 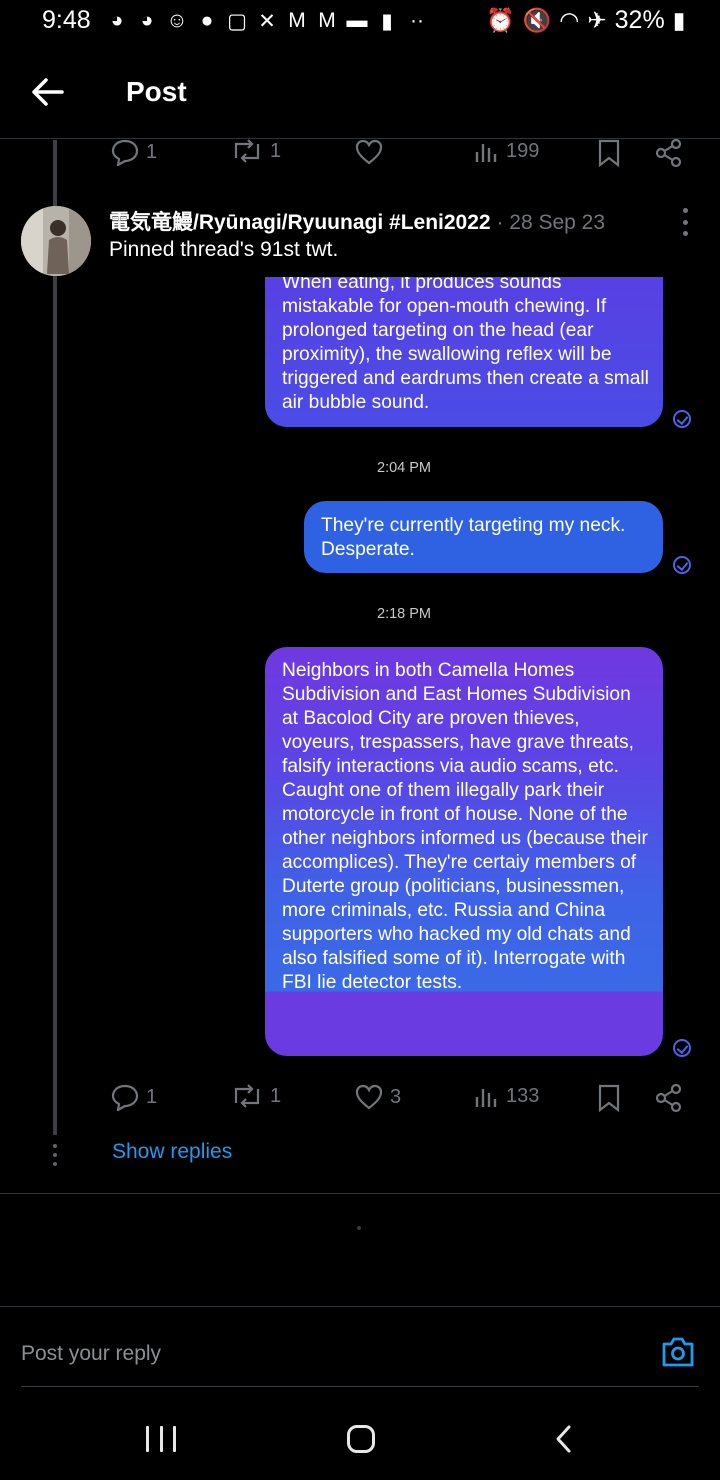 What do you see at coordinates (585, 20) in the screenshot?
I see `status-system-icons: ⏰ 🔇 ◠ ✈ 32% ▮` at bounding box center [585, 20].